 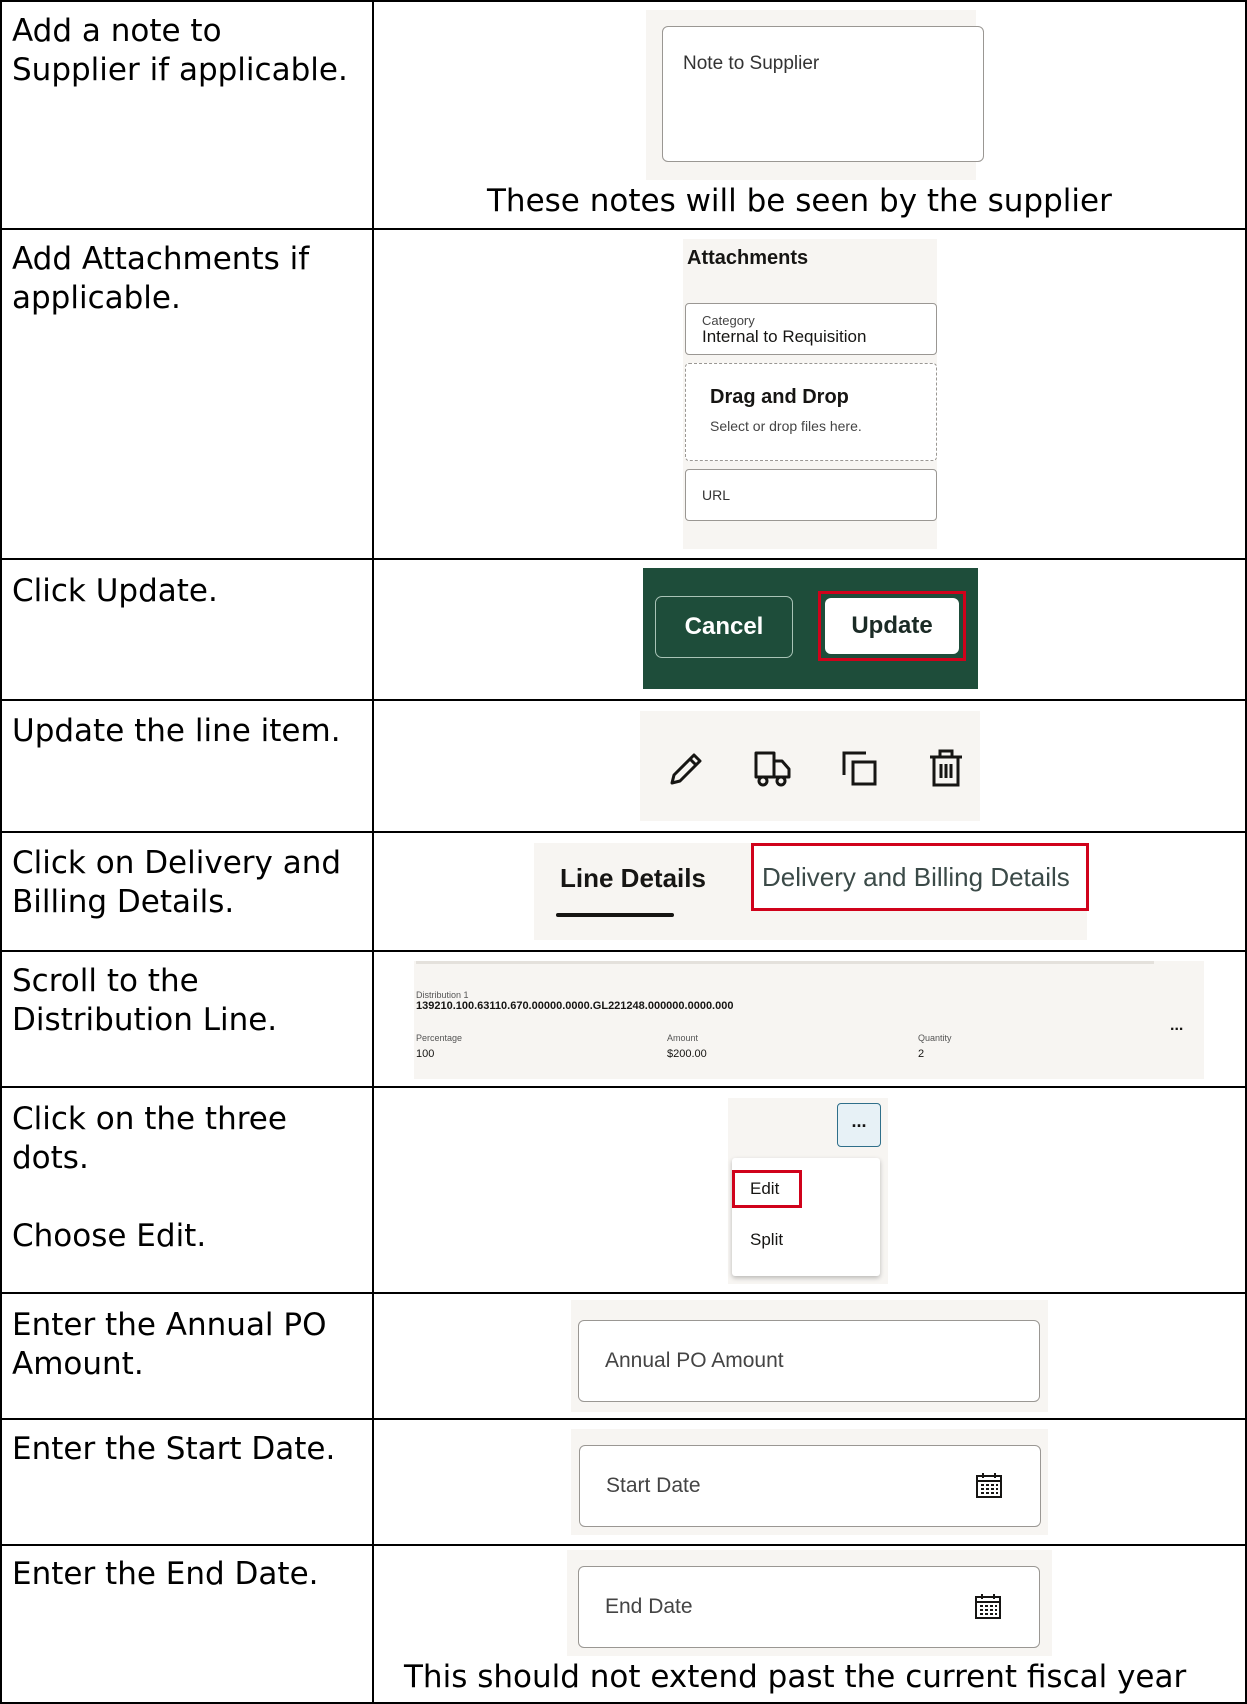 I want to click on drop-zone: Drag and Drop Select or drop files here., so click(x=811, y=412).